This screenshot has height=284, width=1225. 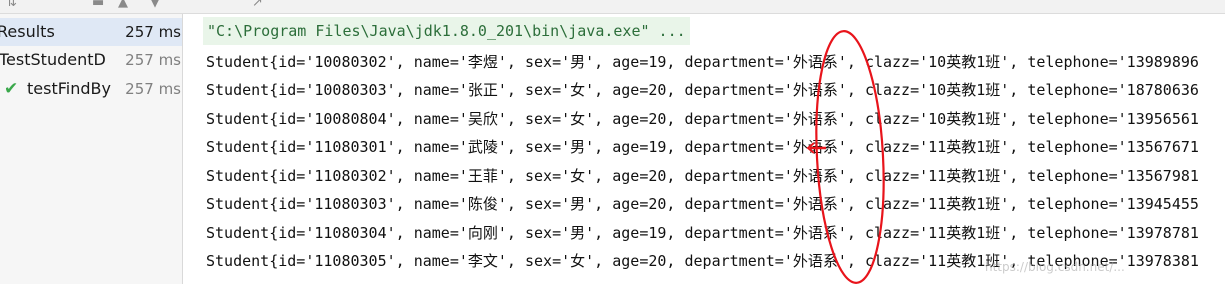 I want to click on down-arrow-icon: ▼, so click(x=155, y=4).